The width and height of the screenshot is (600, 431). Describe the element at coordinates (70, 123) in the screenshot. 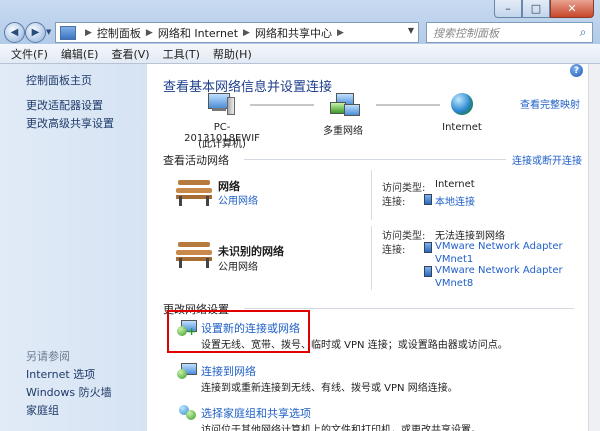

I see `sidebar-item-advanced-sharing: 更改高级共享设置` at that location.